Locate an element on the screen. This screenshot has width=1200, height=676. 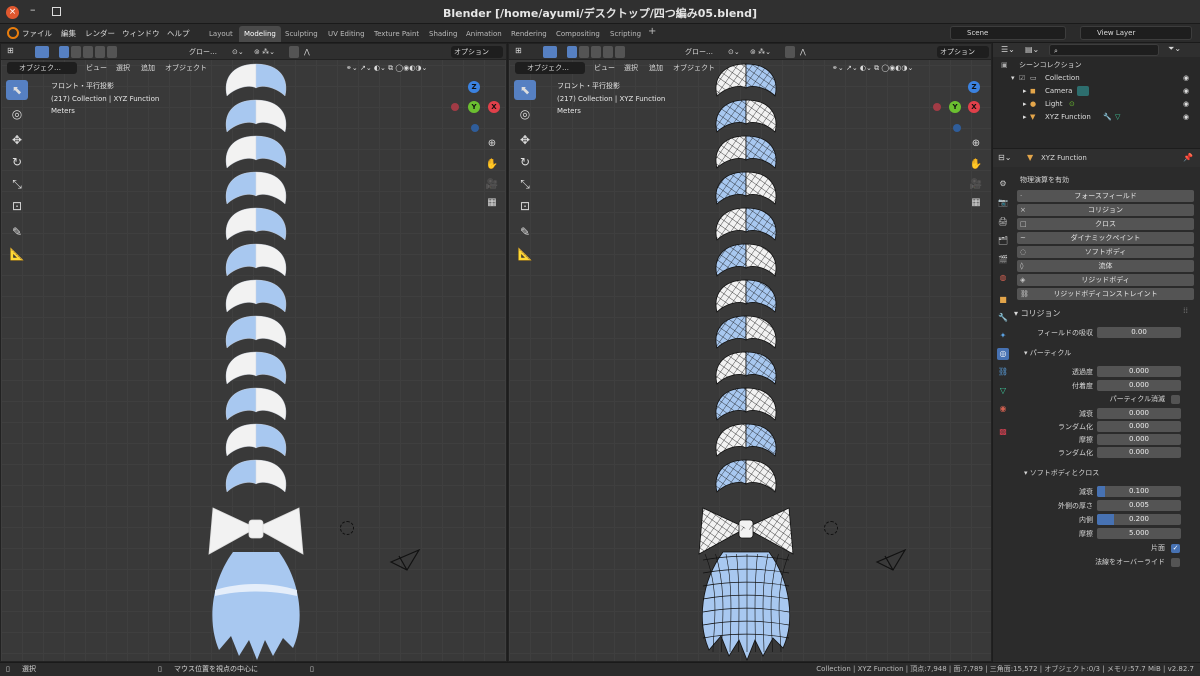
light-icon is located at coordinates (347, 528).